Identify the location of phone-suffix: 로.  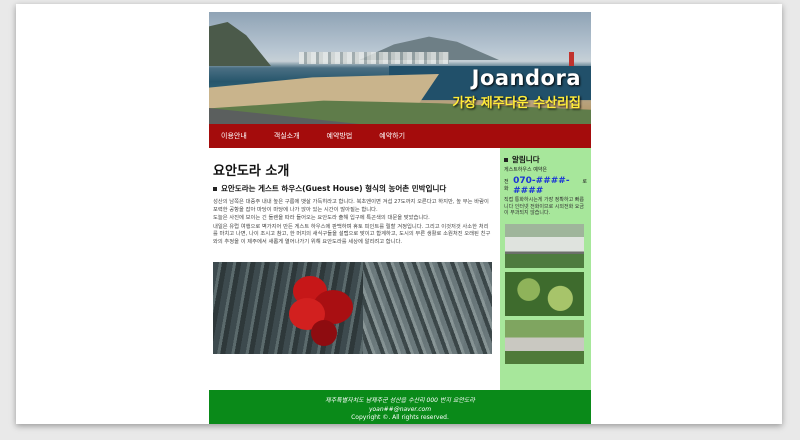
(584, 182).